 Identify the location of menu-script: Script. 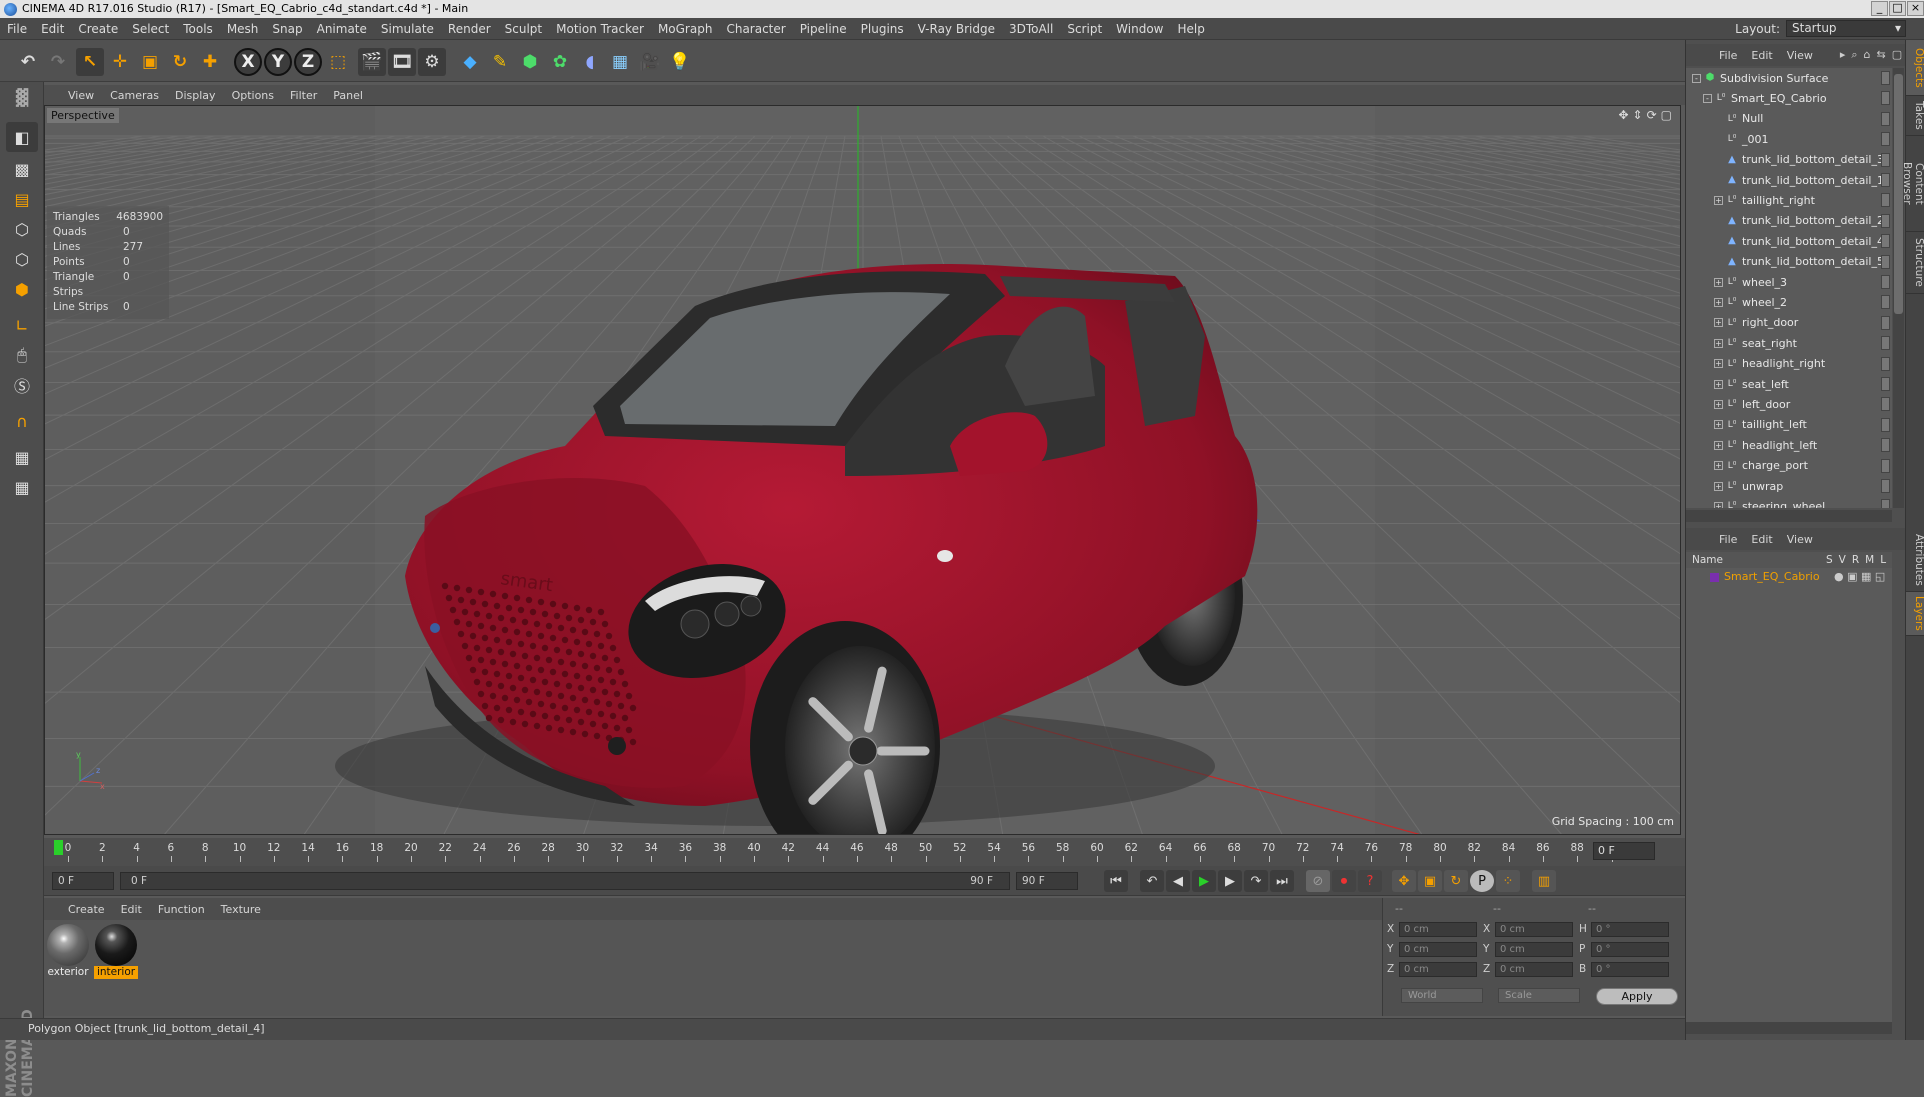
(1084, 29).